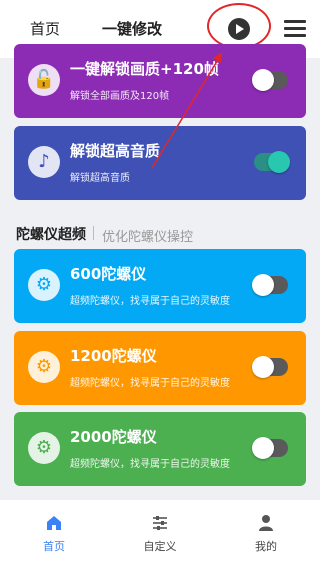  Describe the element at coordinates (54, 523) in the screenshot. I see `home-icon` at that location.